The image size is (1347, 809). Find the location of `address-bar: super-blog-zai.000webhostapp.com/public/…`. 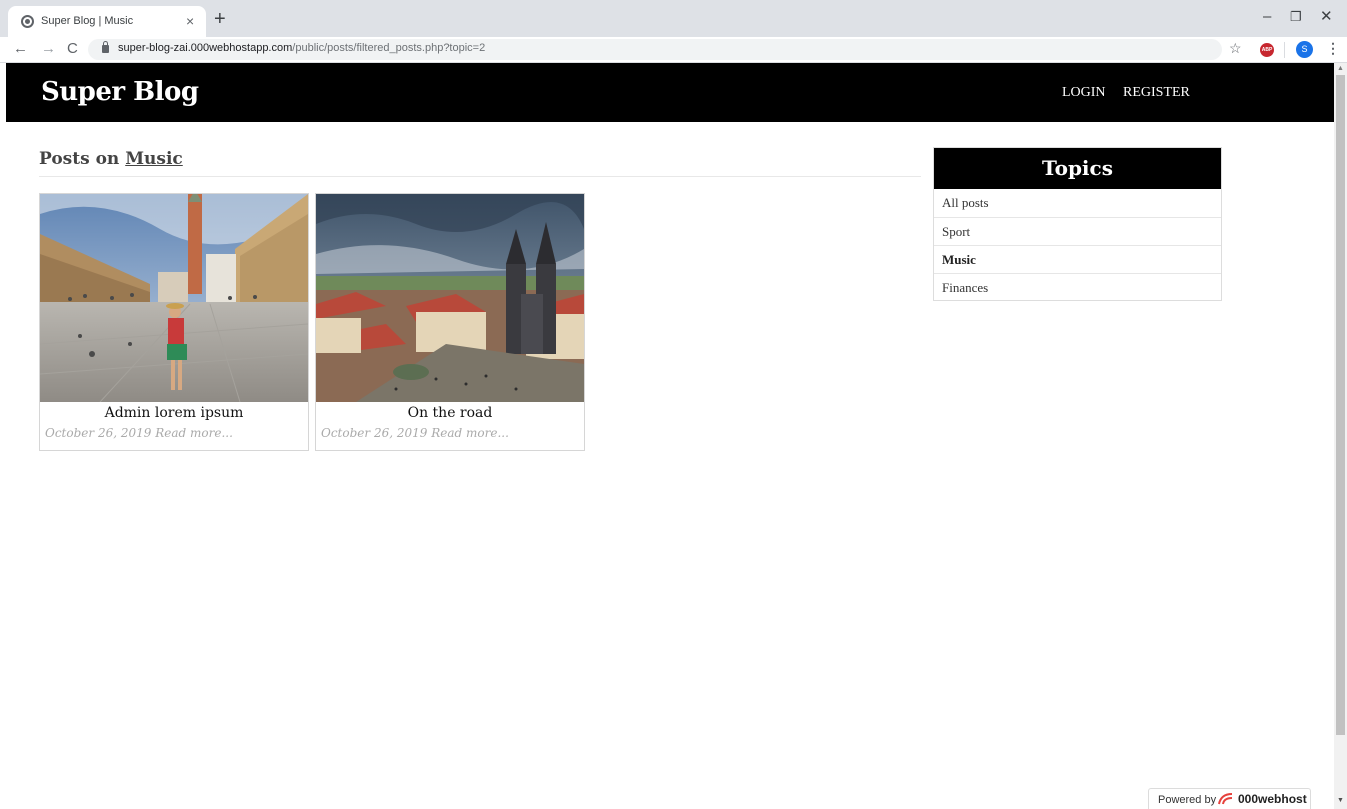

address-bar: super-blog-zai.000webhostapp.com/public/… is located at coordinates (655, 49).